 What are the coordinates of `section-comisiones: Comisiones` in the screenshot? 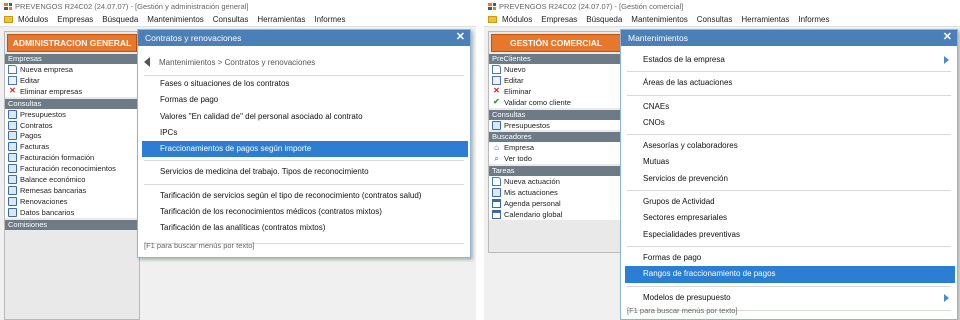 It's located at (72, 224).